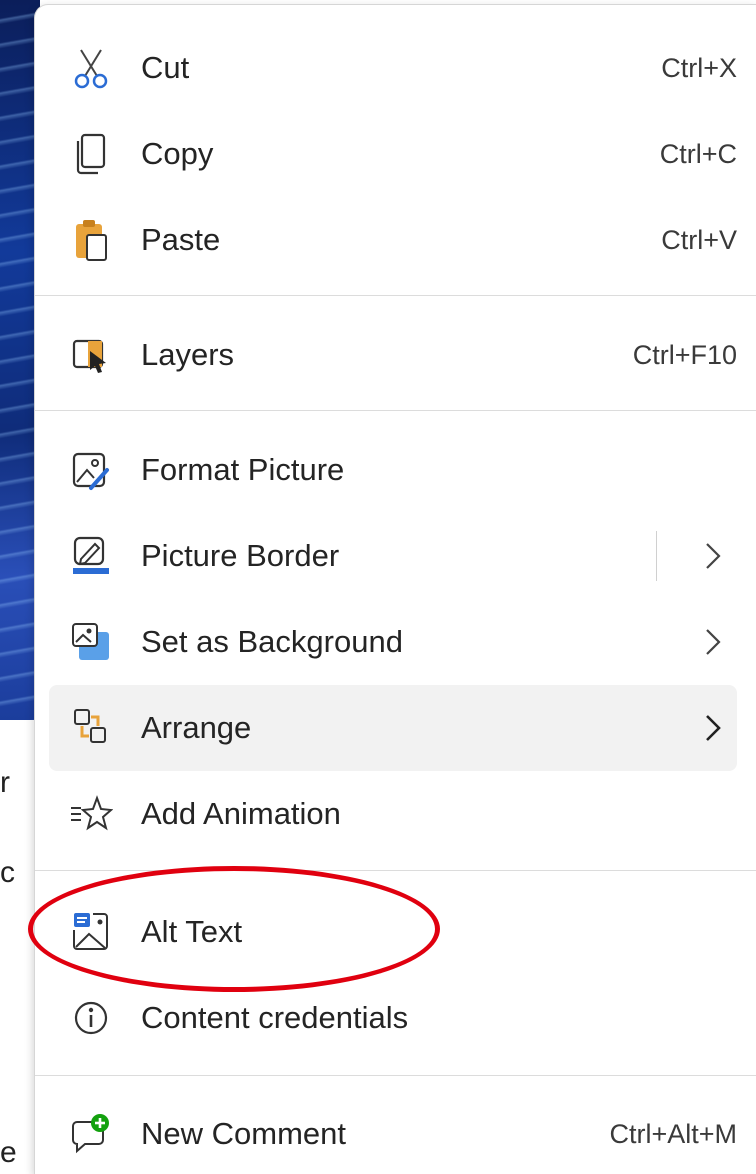 The width and height of the screenshot is (756, 1174). I want to click on menu-item-label: Picture Border, so click(240, 555).